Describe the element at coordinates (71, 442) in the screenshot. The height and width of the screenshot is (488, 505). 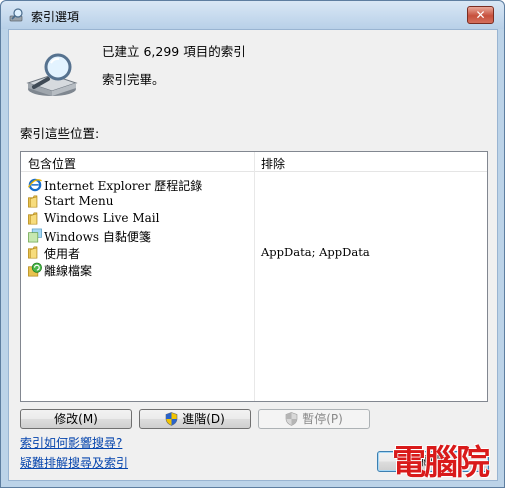
I see `how-indexing-affects-search-link: 索引如何影響搜尋?` at that location.